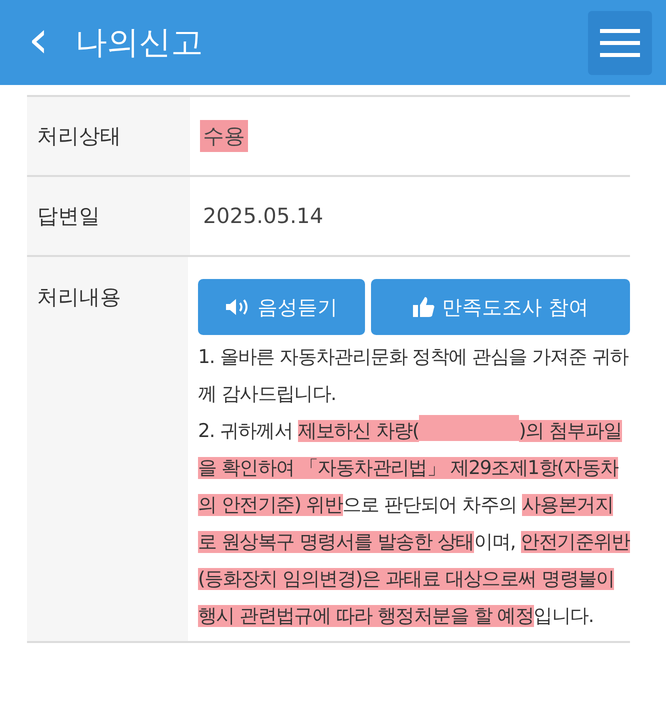 This screenshot has width=666, height=703. What do you see at coordinates (500, 307) in the screenshot?
I see `survey-button: 만족도조사 참여` at bounding box center [500, 307].